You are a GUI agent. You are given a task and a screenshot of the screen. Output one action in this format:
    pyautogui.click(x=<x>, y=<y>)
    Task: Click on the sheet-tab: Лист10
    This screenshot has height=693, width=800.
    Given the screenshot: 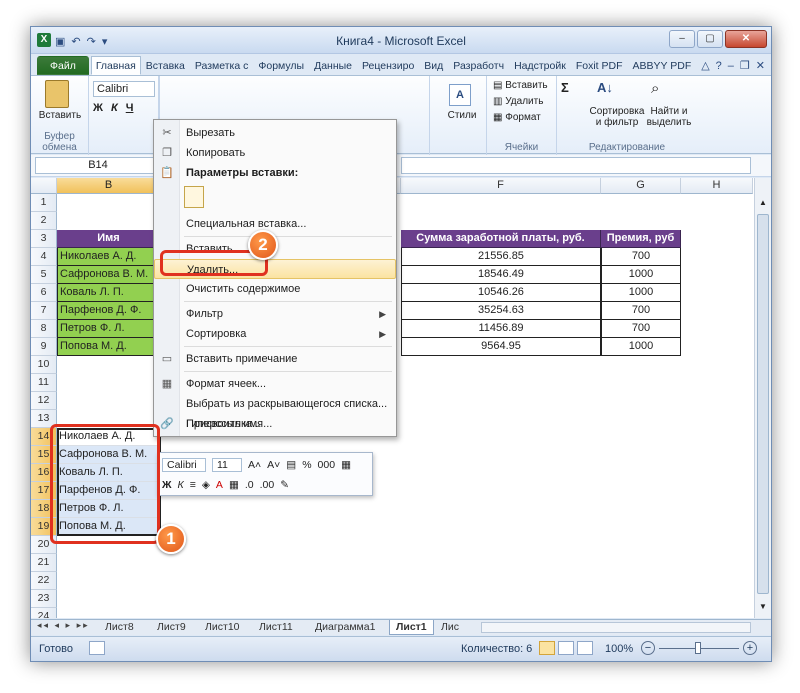 What is the action you would take?
    pyautogui.click(x=222, y=627)
    